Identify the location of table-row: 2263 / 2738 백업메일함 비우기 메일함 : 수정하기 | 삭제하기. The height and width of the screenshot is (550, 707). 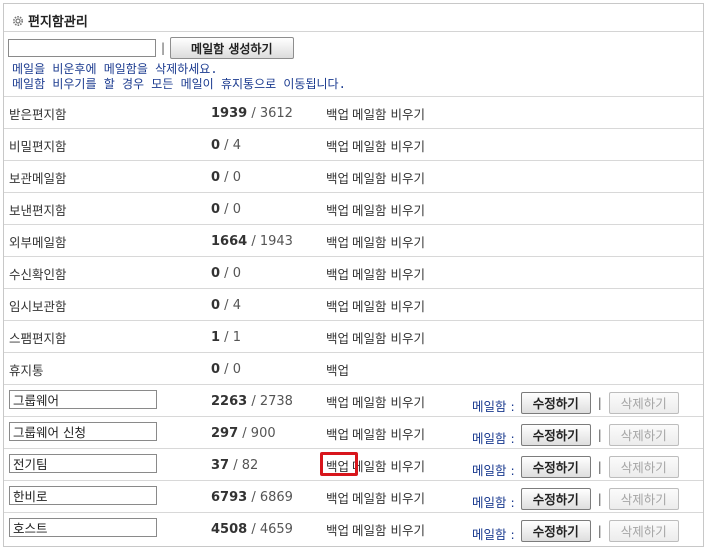
(353, 400).